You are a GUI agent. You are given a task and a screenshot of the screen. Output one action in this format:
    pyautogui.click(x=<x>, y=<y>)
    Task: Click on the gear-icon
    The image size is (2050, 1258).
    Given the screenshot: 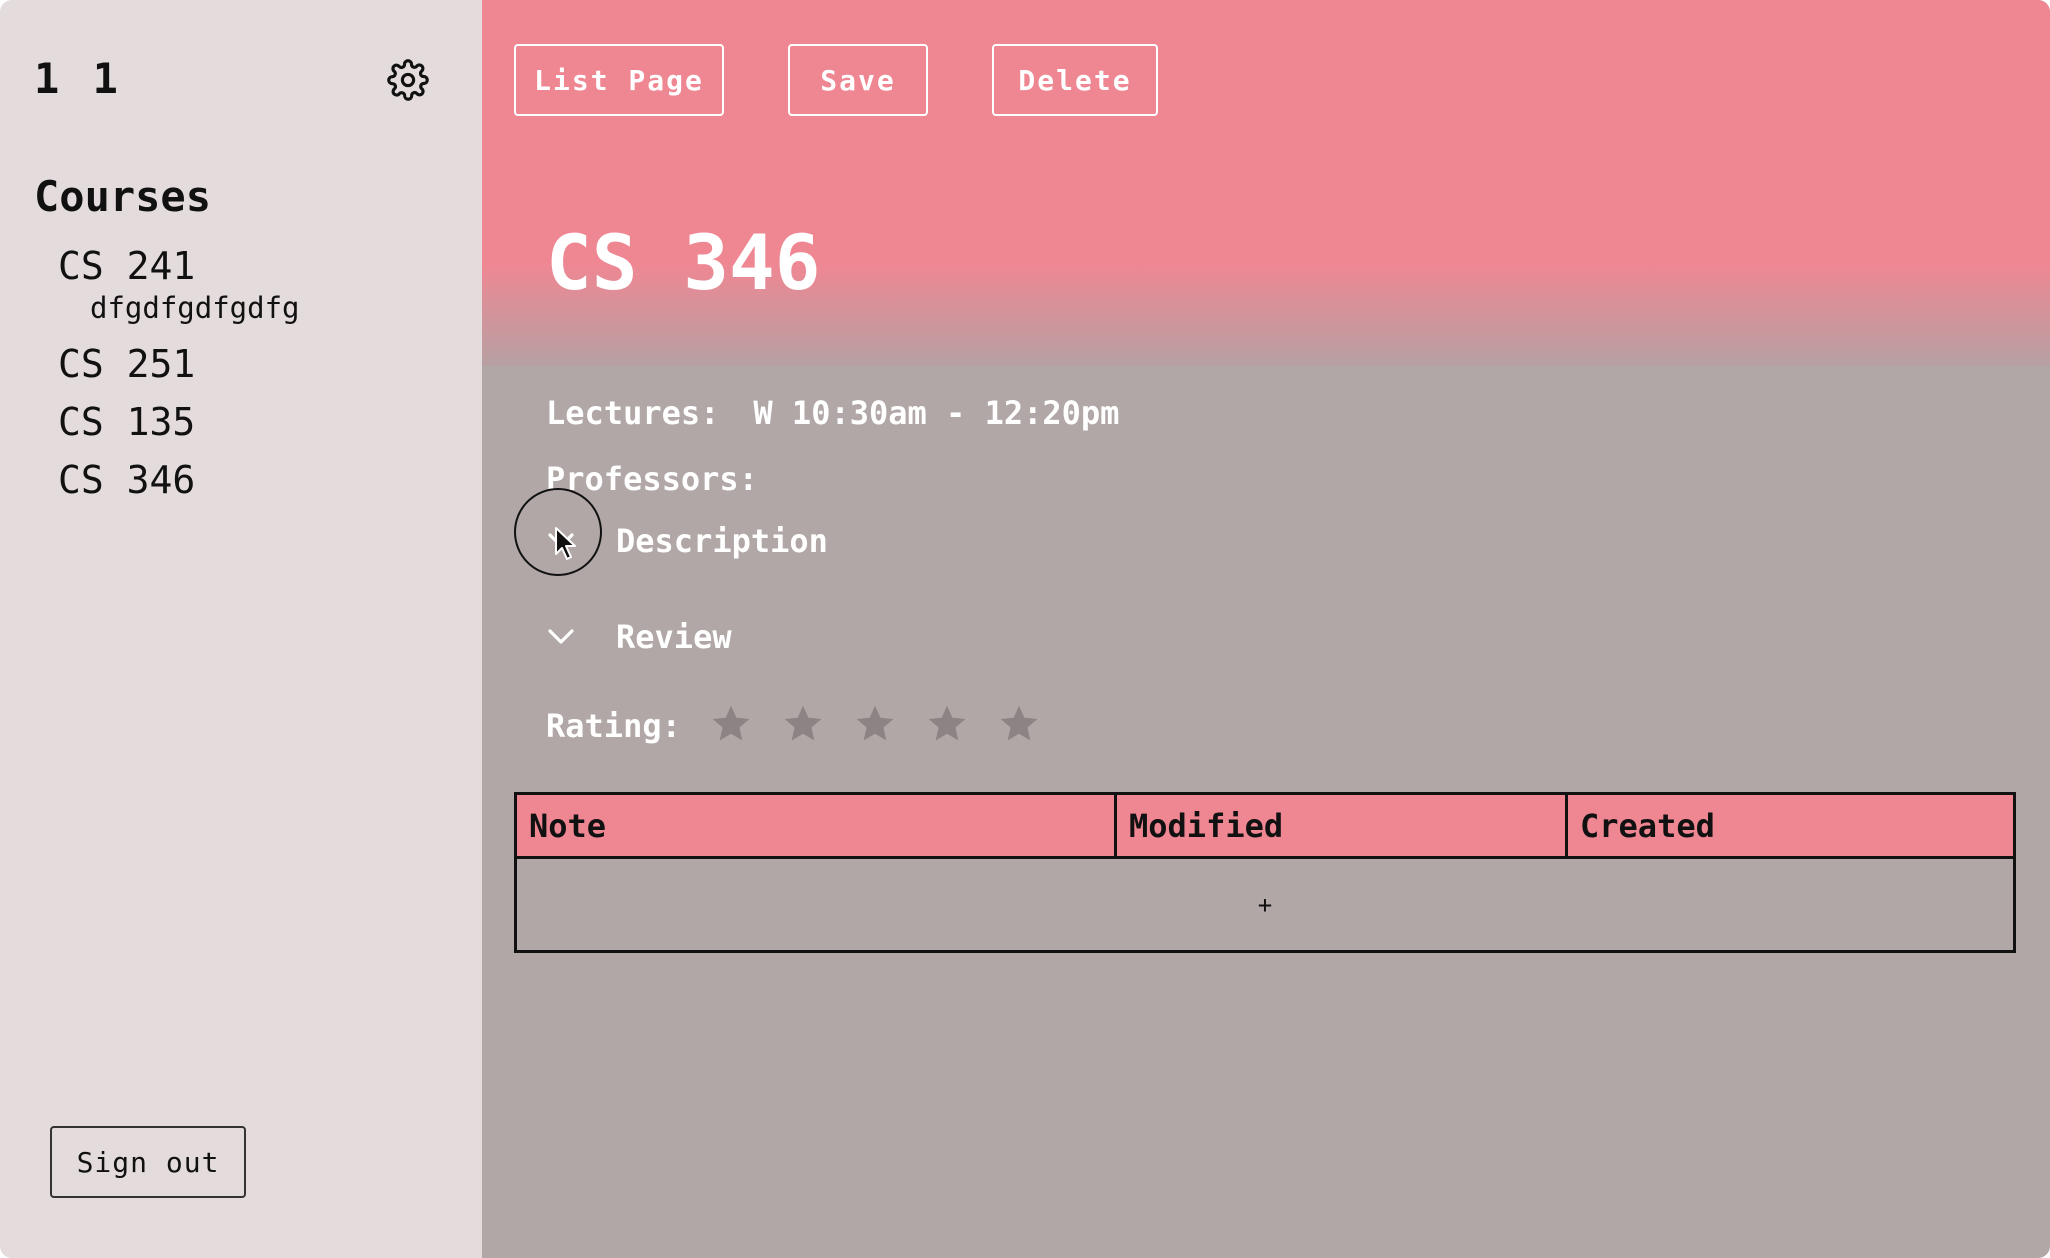 What is the action you would take?
    pyautogui.click(x=408, y=80)
    